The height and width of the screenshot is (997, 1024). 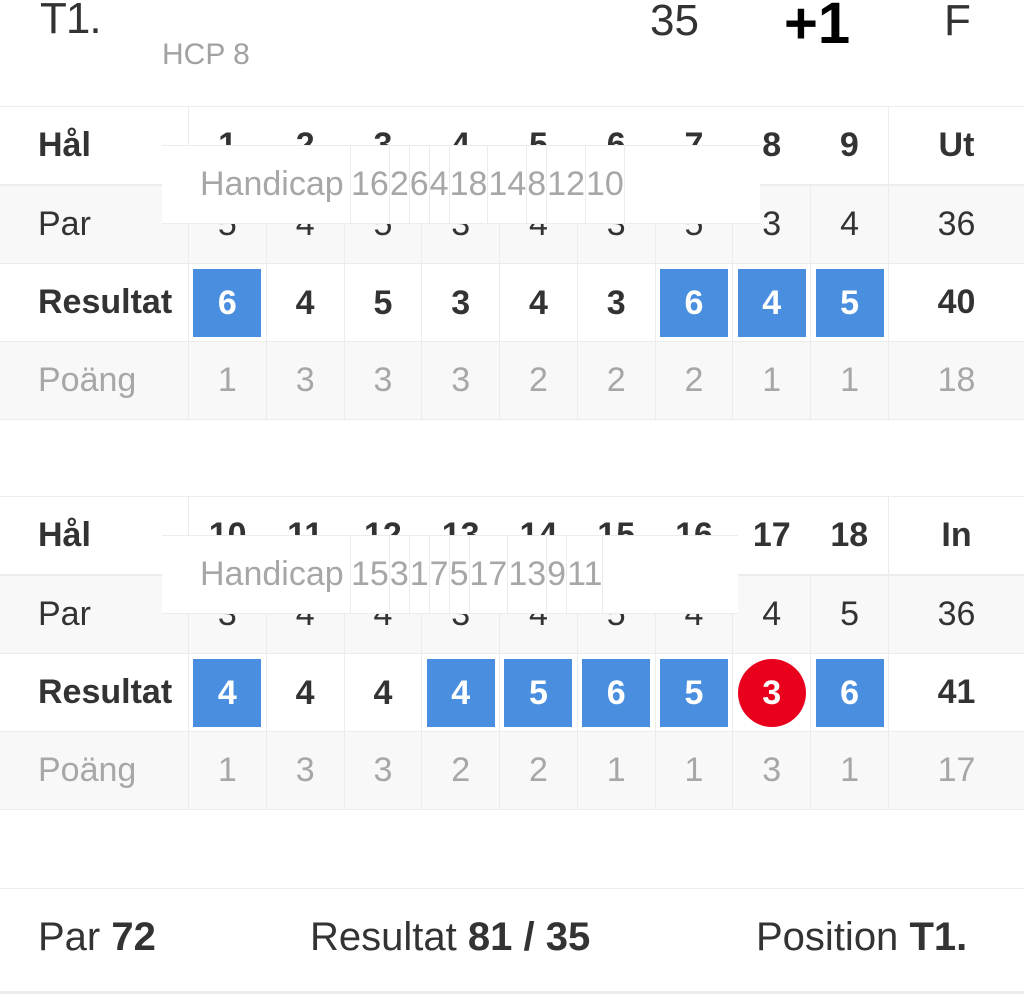 I want to click on handicap-row: Handicap 15 3 1 7 5 17 13 9 11, so click(x=450, y=574).